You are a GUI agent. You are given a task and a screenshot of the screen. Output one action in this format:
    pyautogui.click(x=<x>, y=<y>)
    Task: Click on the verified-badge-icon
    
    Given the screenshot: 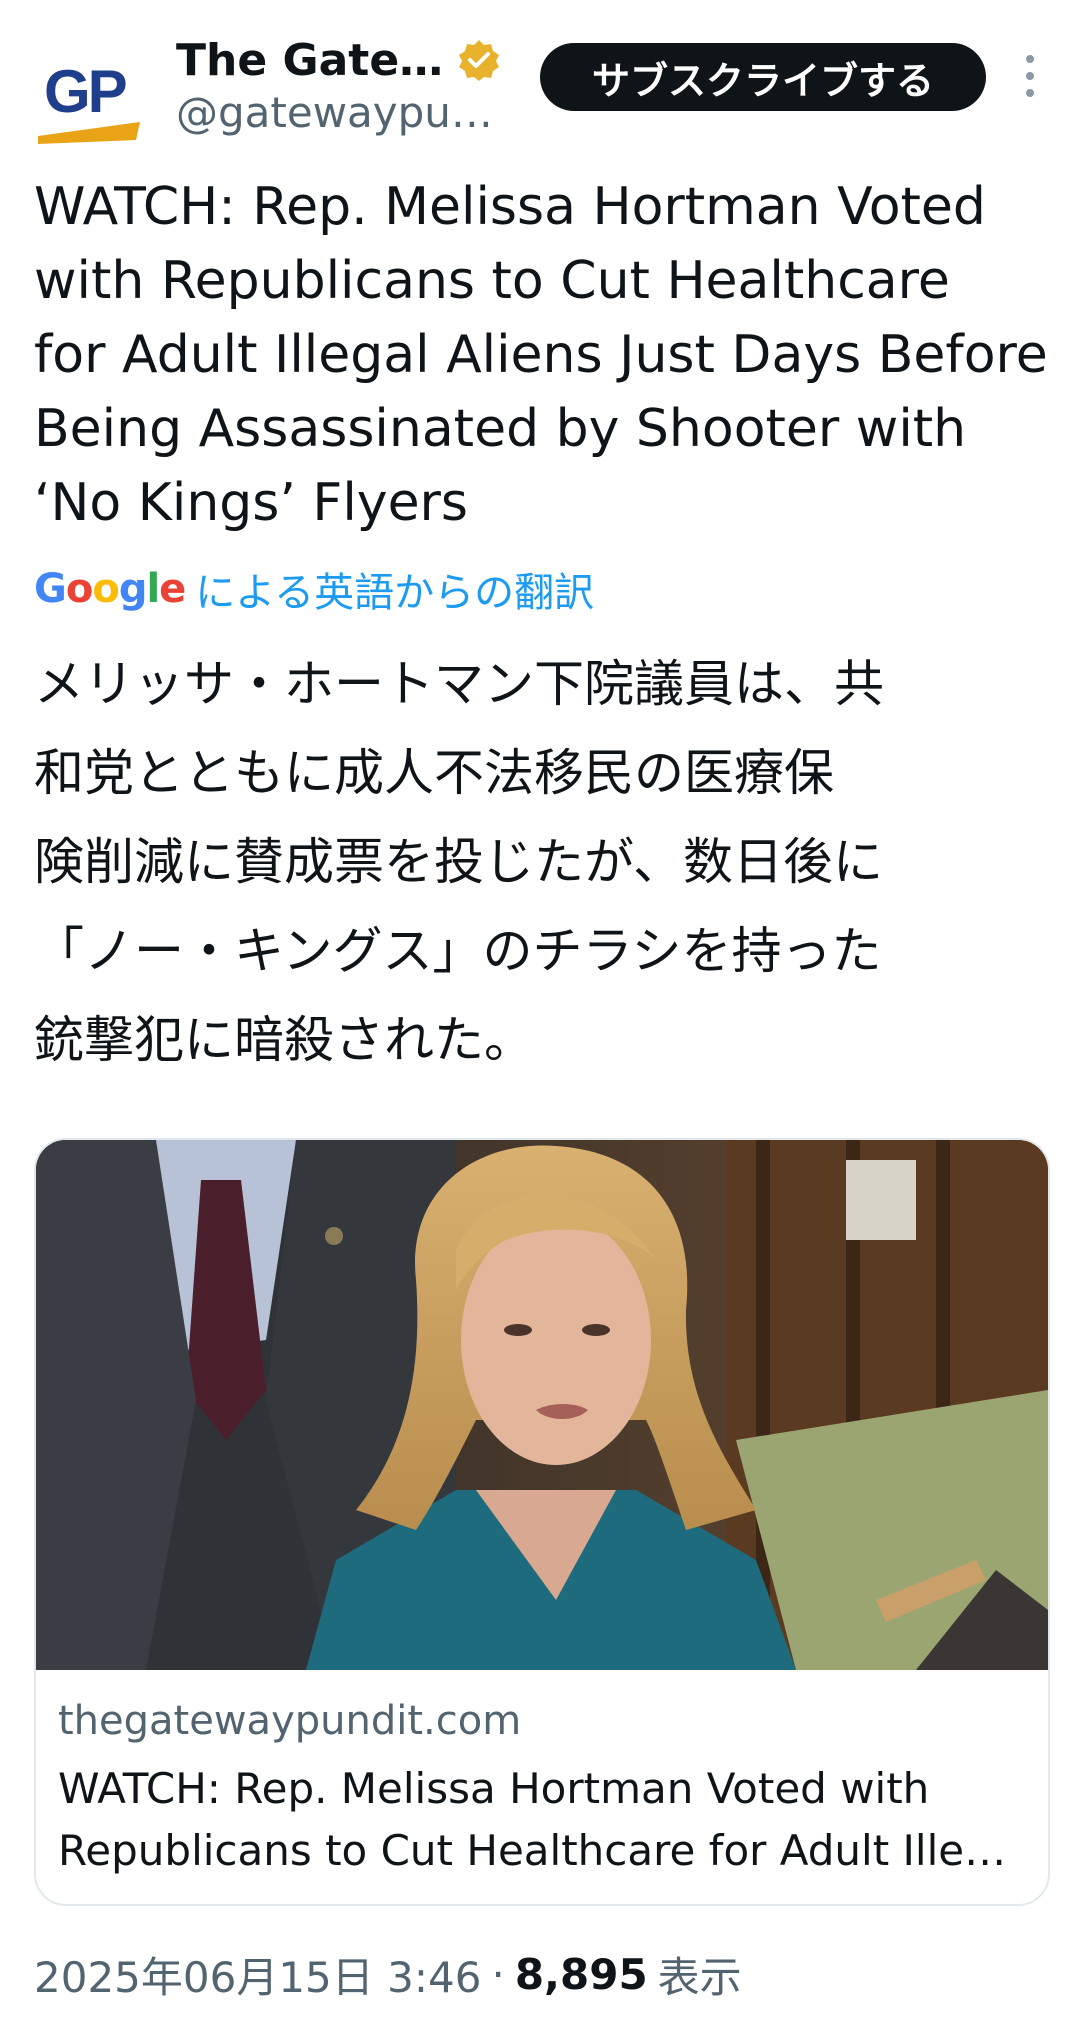 What is the action you would take?
    pyautogui.click(x=479, y=60)
    